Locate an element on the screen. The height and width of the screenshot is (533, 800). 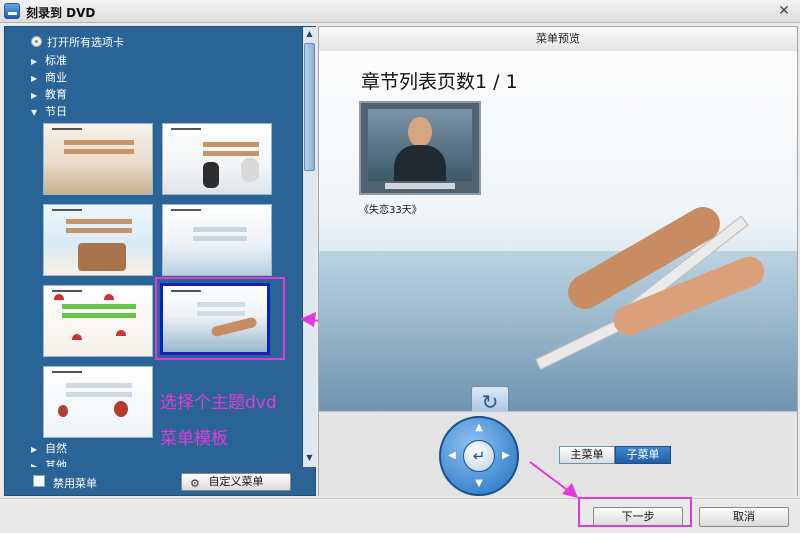
annotation-text-line2: 菜单模板 is located at coordinates (194, 439).